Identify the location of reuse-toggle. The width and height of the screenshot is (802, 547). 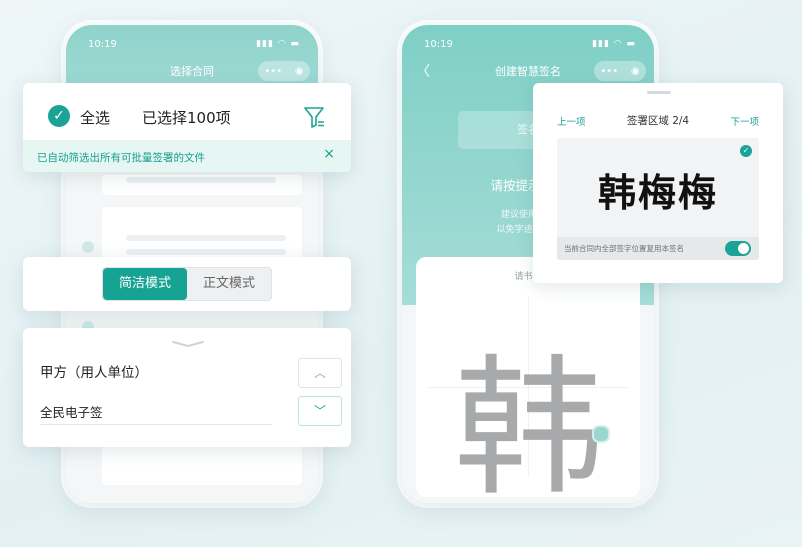
(738, 248).